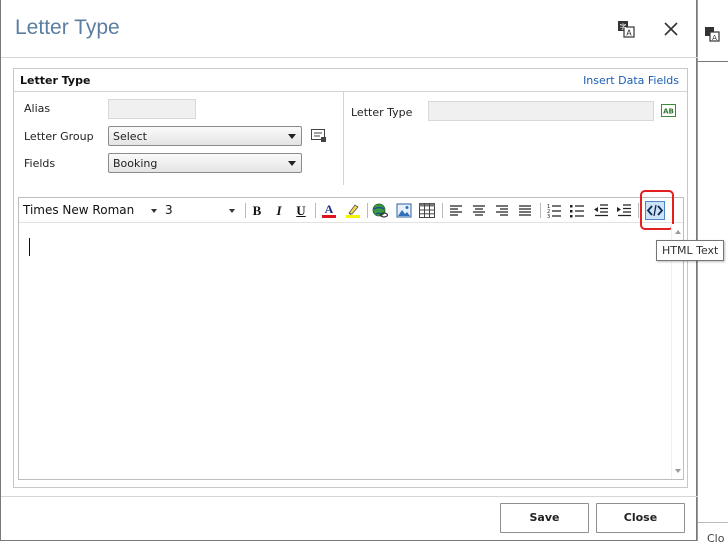 This screenshot has width=728, height=545. I want to click on html-text-button, so click(655, 210).